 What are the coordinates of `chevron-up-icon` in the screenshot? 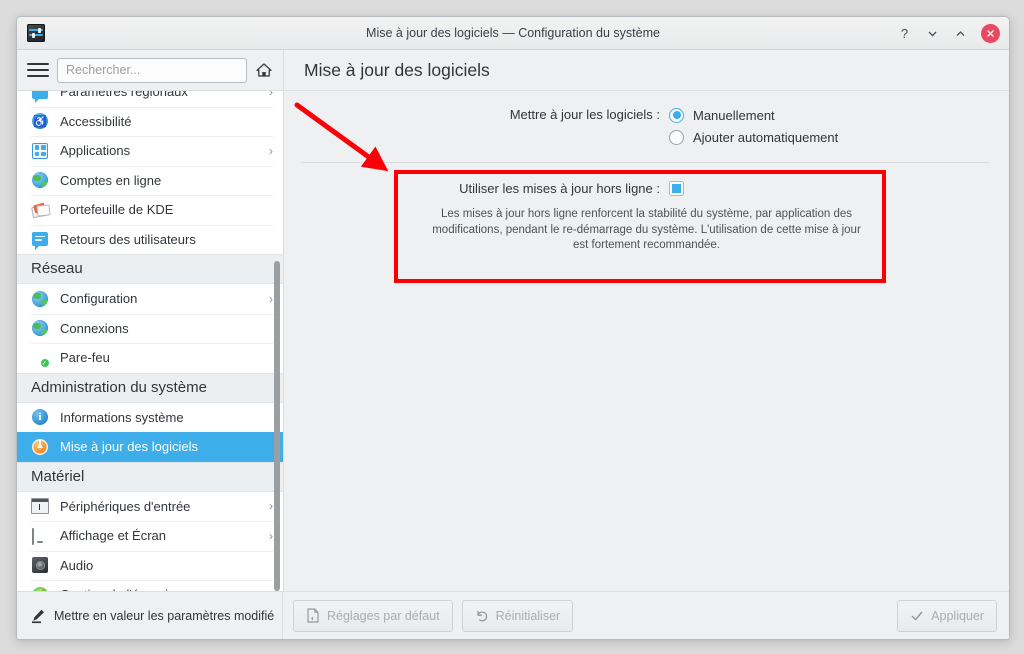 It's located at (960, 33).